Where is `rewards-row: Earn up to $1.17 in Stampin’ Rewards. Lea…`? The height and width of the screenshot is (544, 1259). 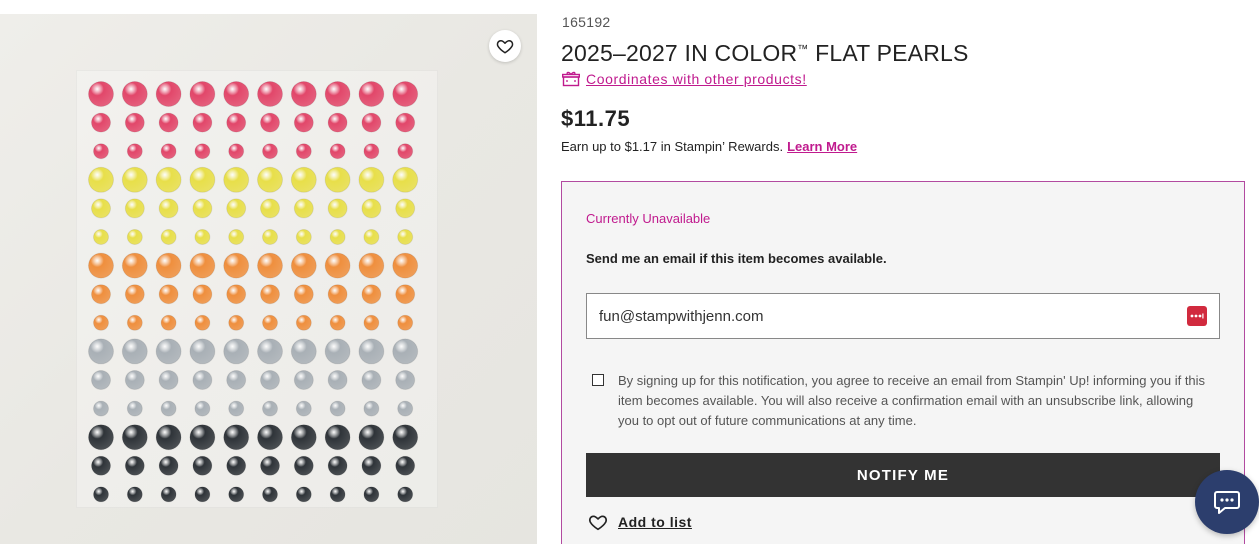 rewards-row: Earn up to $1.17 in Stampin’ Rewards. Lea… is located at coordinates (709, 146).